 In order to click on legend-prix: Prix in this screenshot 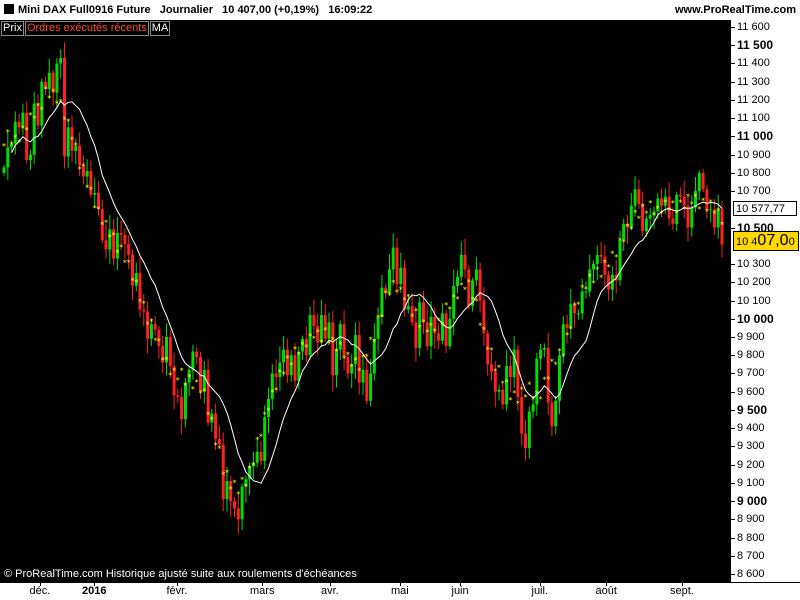, I will do `click(12, 28)`.